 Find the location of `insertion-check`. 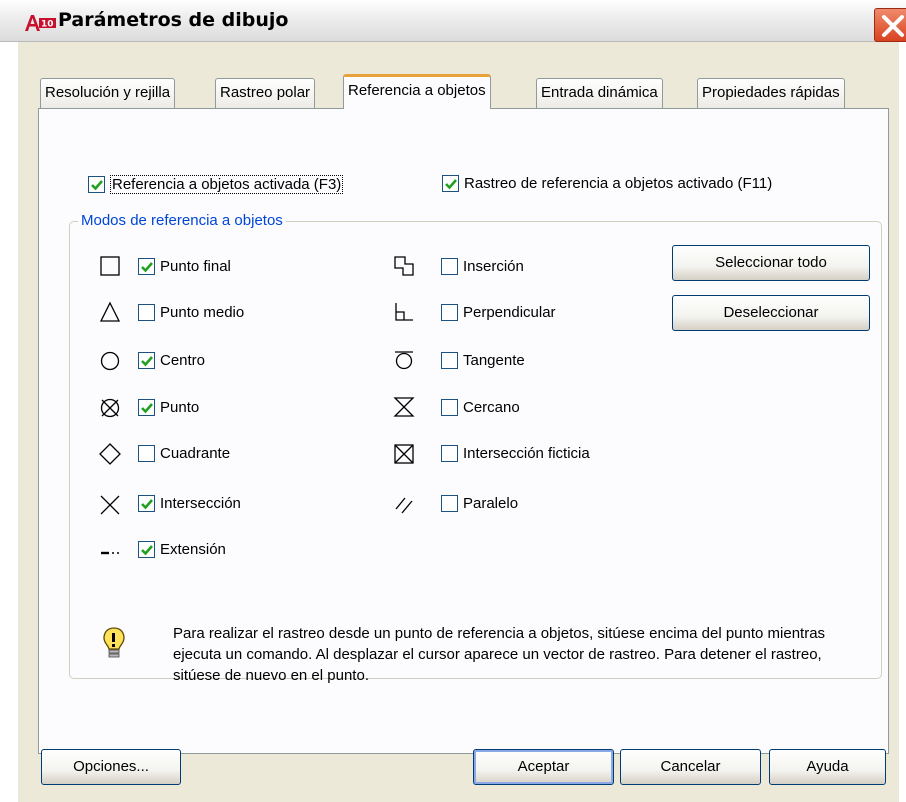

insertion-check is located at coordinates (449, 266).